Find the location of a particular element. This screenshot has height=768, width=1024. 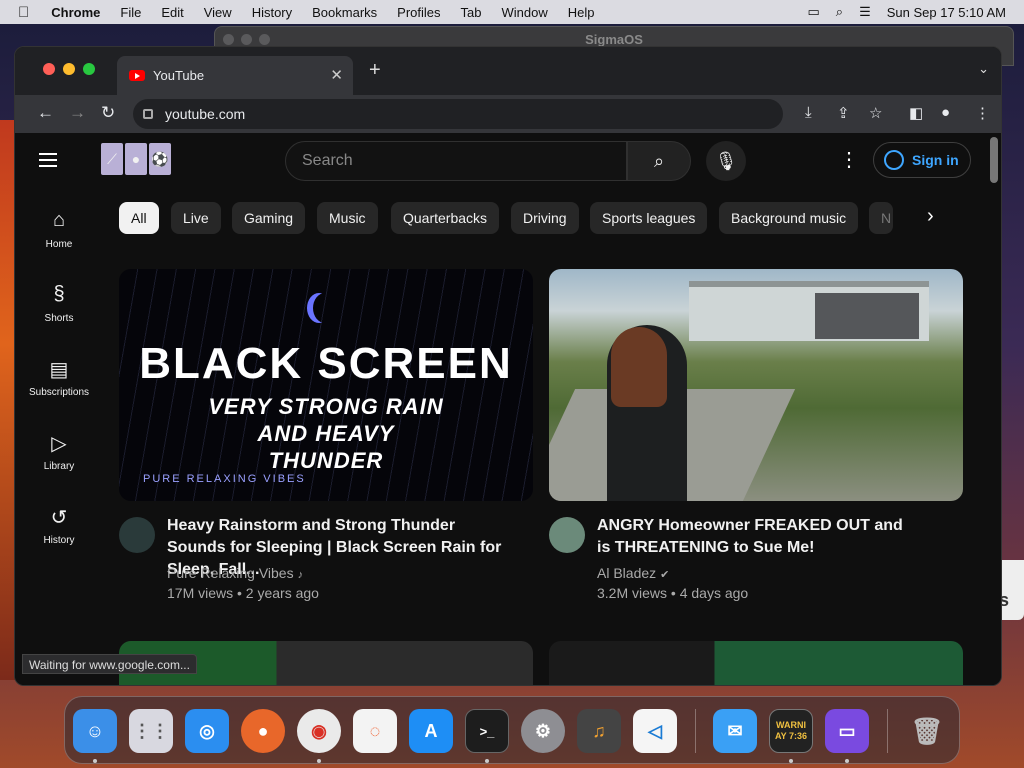

channel-logo: ⟋ ● ⚽ is located at coordinates (136, 159).